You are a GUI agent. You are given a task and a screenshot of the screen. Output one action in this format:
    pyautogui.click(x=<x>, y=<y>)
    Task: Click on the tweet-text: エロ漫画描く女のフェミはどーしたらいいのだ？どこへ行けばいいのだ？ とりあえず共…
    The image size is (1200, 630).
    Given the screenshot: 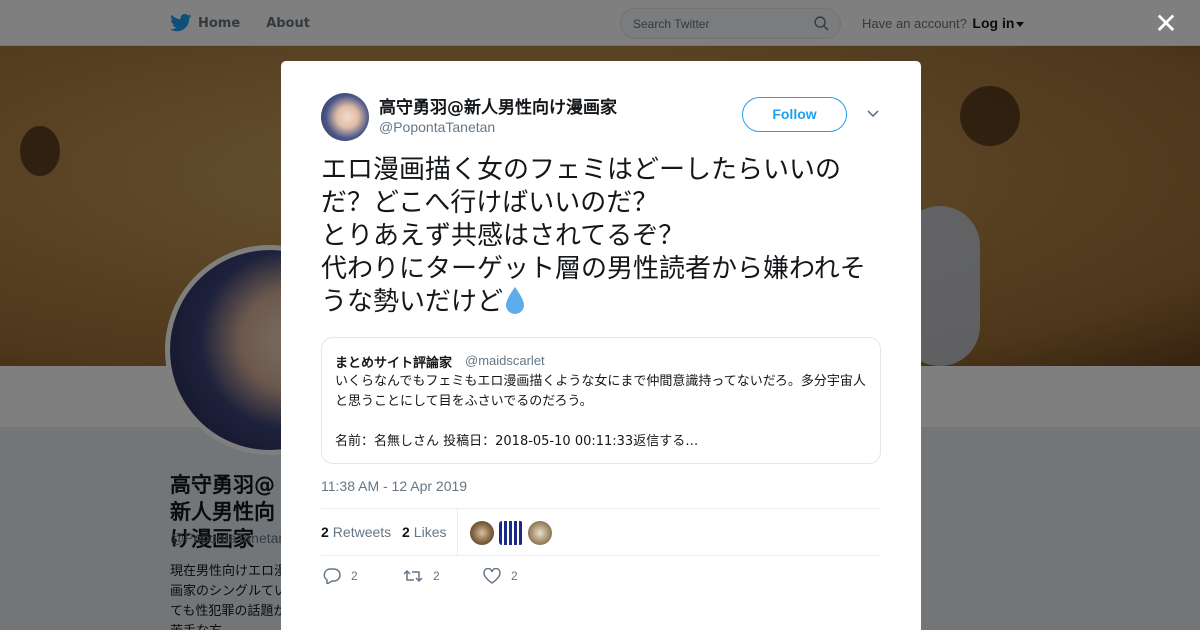 What is the action you would take?
    pyautogui.click(x=606, y=236)
    